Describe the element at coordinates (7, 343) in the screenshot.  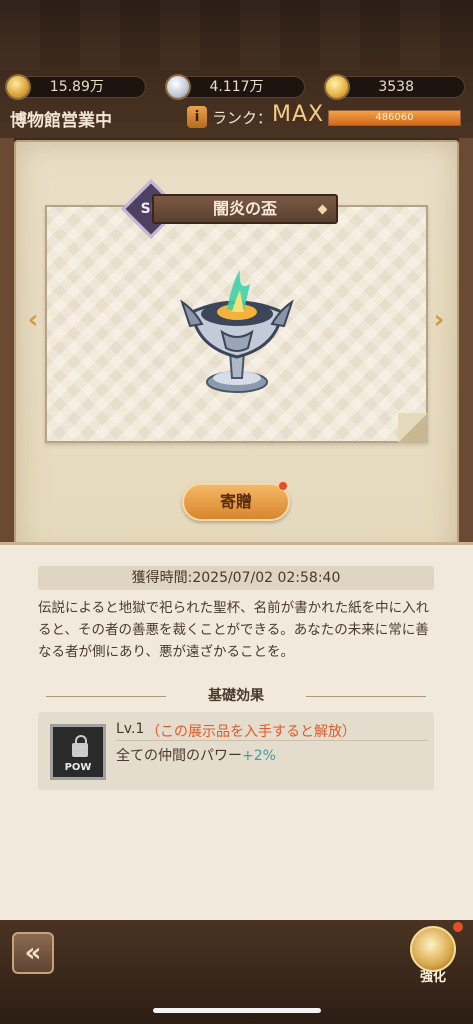
I see `side-frame-left` at that location.